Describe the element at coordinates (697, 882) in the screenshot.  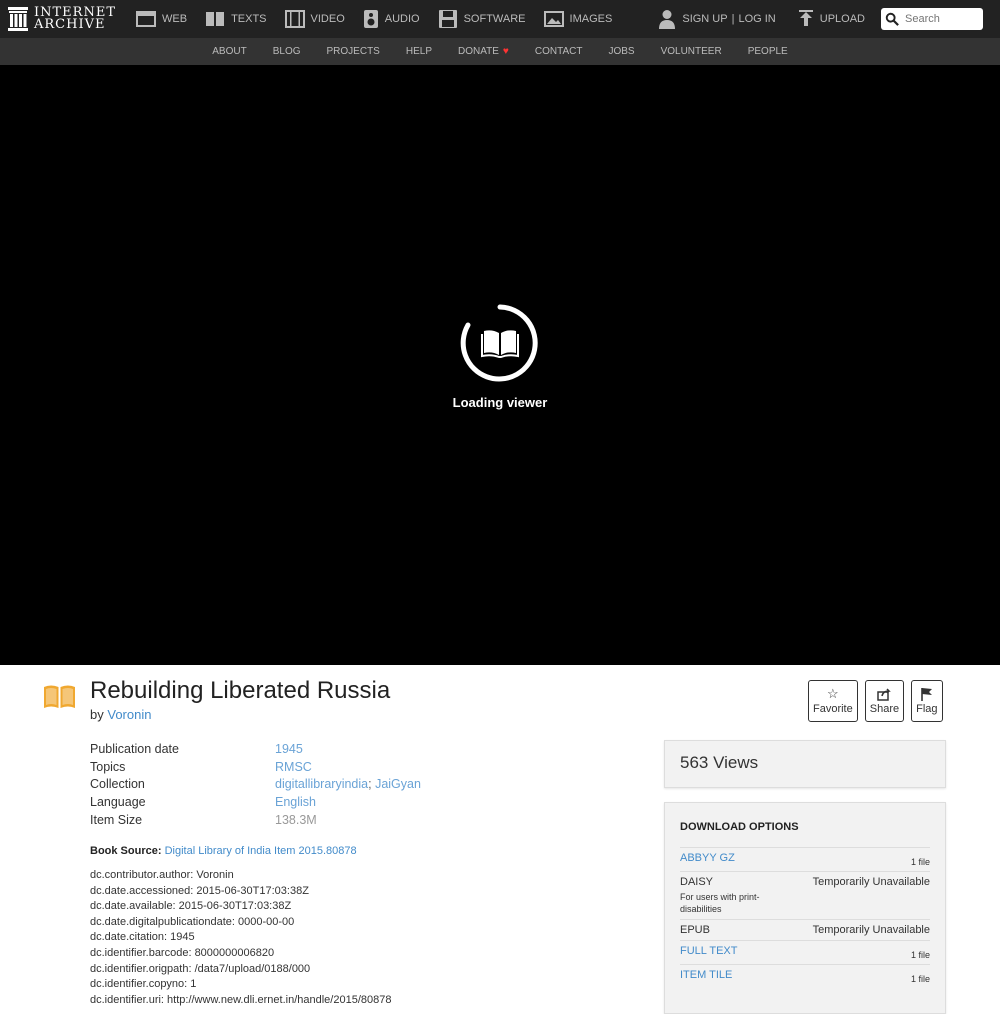
I see `download-daisy-label: DAISY` at that location.